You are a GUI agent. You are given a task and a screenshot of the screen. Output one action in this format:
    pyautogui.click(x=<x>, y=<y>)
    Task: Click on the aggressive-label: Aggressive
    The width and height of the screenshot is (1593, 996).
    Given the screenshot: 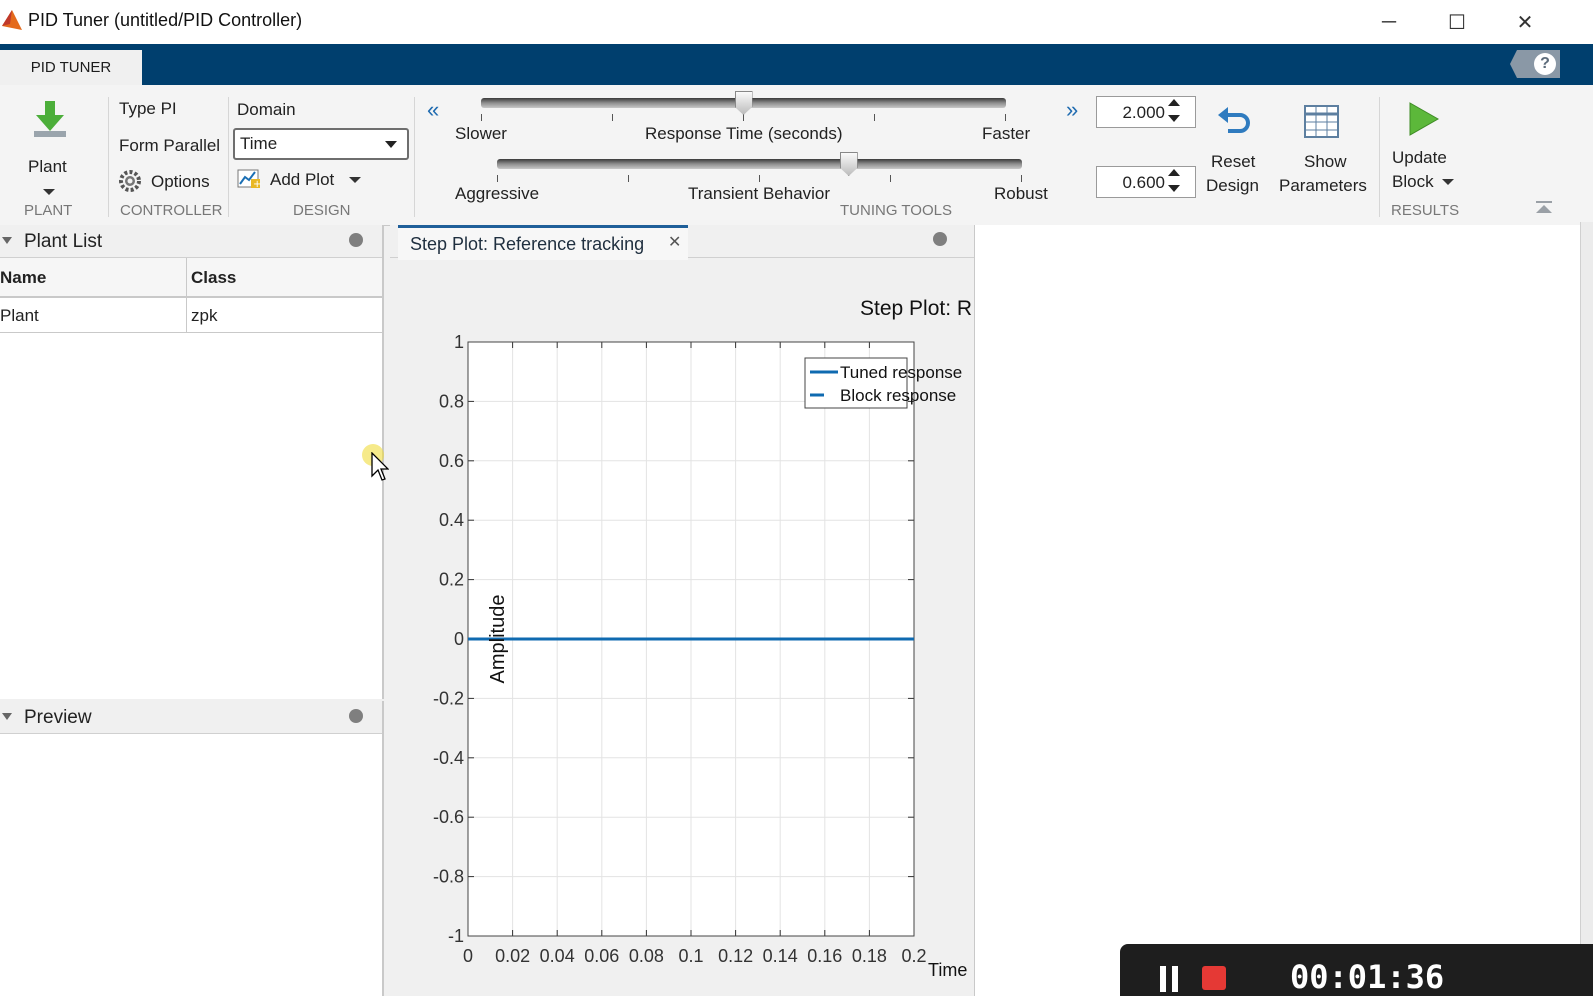 What is the action you would take?
    pyautogui.click(x=497, y=193)
    